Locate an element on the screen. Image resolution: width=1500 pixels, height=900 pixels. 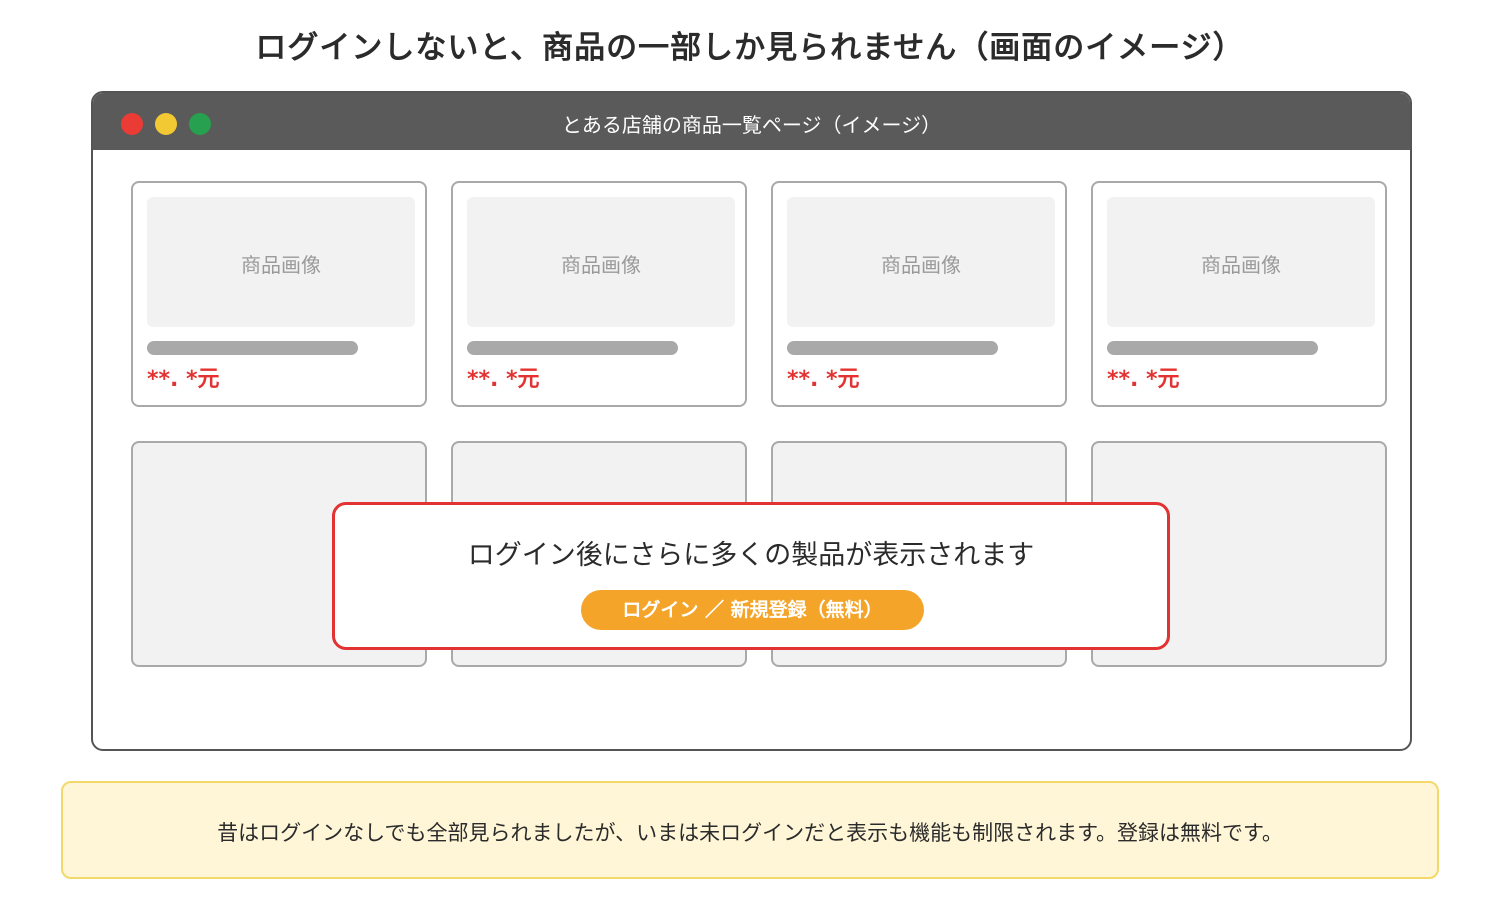
login-prompt-dialog: ログイン後にさらに多くの製品が表示されます ログイン ／ 新規登録（無料） is located at coordinates (751, 576).